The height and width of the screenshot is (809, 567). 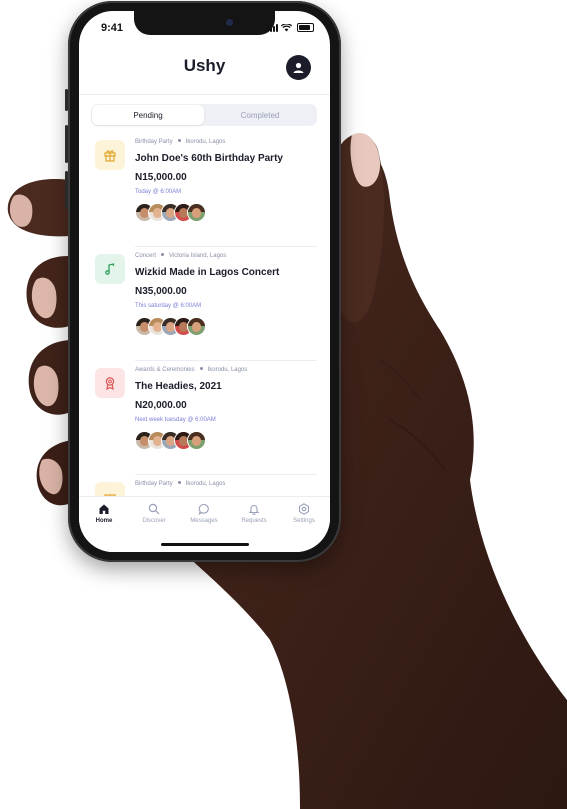 What do you see at coordinates (229, 22) in the screenshot?
I see `camera` at bounding box center [229, 22].